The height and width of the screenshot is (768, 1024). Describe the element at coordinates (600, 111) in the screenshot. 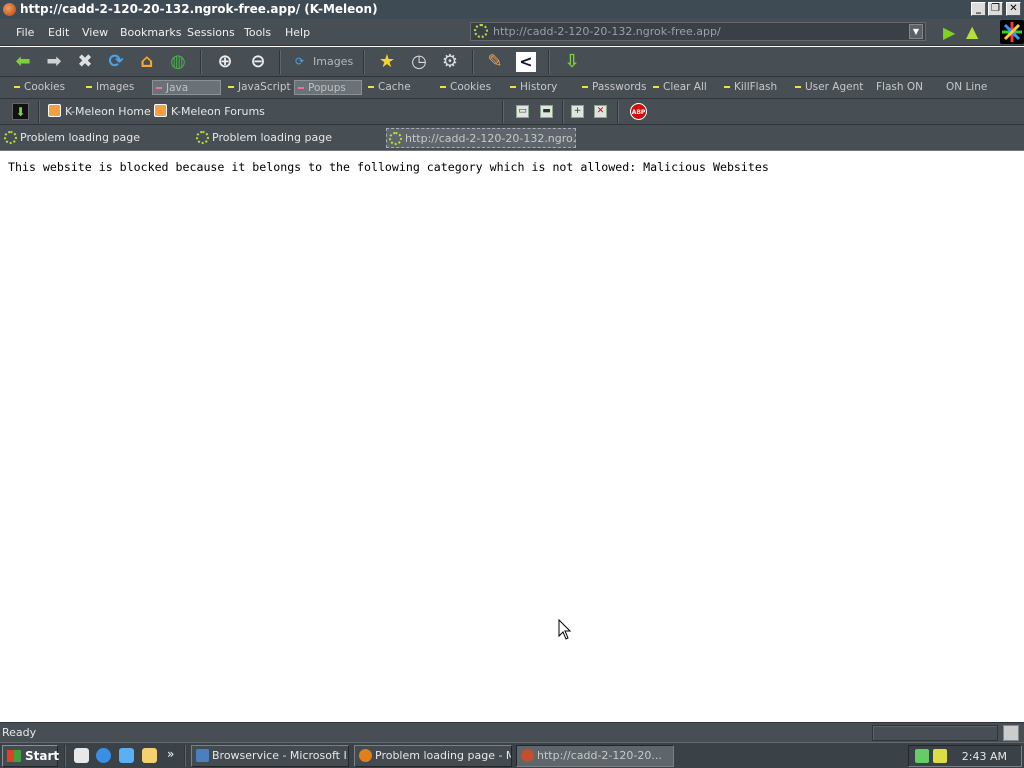

I see `close-layer-icon: ✕` at that location.